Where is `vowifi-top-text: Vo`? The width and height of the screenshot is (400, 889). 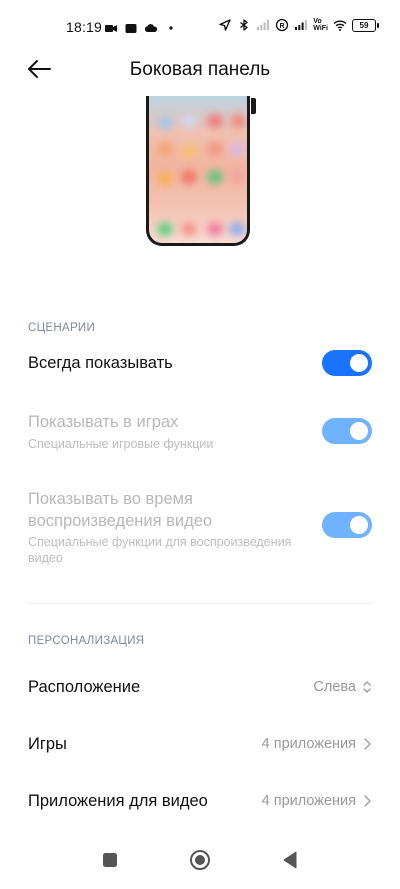
vowifi-top-text: Vo is located at coordinates (317, 21).